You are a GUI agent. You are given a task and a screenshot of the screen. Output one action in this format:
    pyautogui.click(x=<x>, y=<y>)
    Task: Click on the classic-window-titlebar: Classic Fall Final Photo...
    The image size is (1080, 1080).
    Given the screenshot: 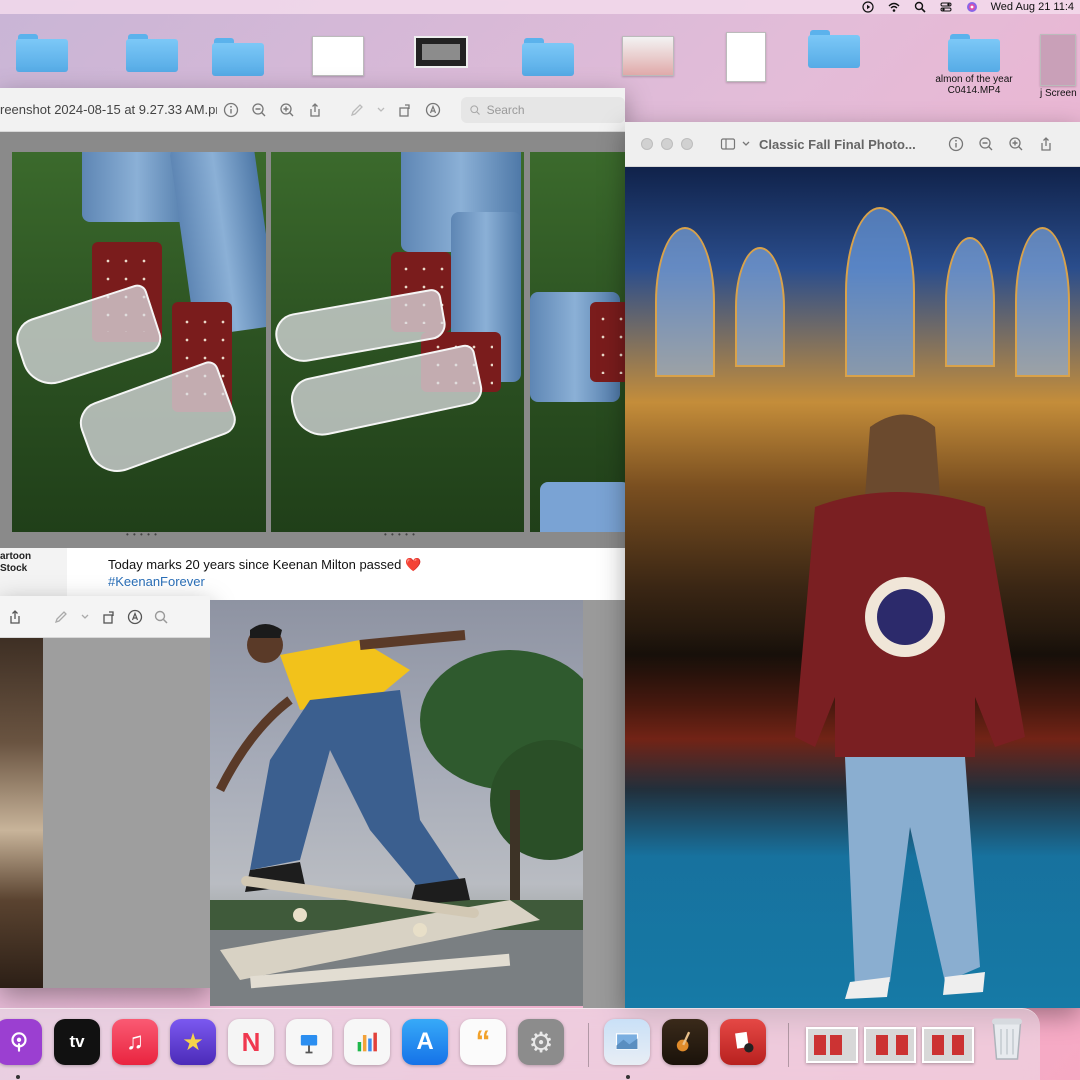 What is the action you would take?
    pyautogui.click(x=852, y=144)
    